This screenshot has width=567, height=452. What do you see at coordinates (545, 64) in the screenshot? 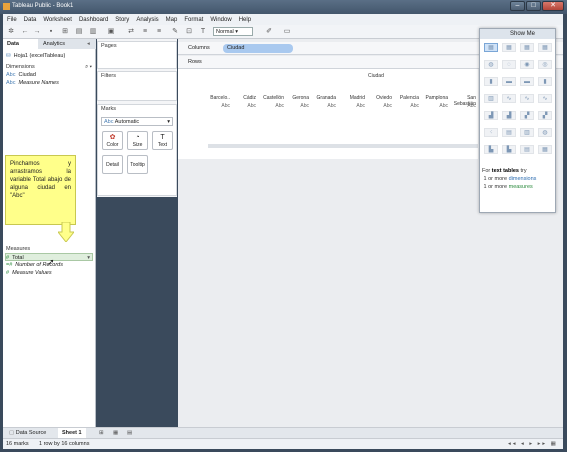
I see `chart-type-thumbnail: ◎` at bounding box center [545, 64].